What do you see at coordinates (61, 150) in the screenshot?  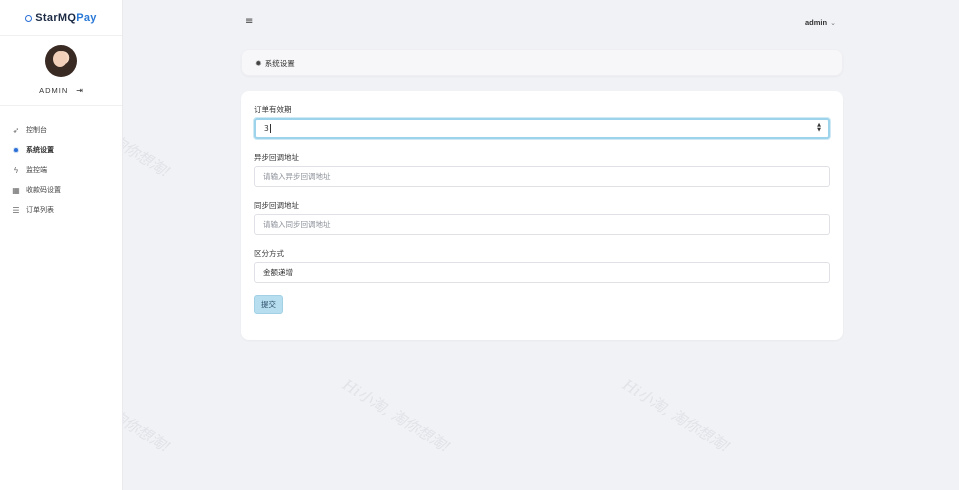 I see `sidebar-item-system-settings: ✹ 系统设置` at bounding box center [61, 150].